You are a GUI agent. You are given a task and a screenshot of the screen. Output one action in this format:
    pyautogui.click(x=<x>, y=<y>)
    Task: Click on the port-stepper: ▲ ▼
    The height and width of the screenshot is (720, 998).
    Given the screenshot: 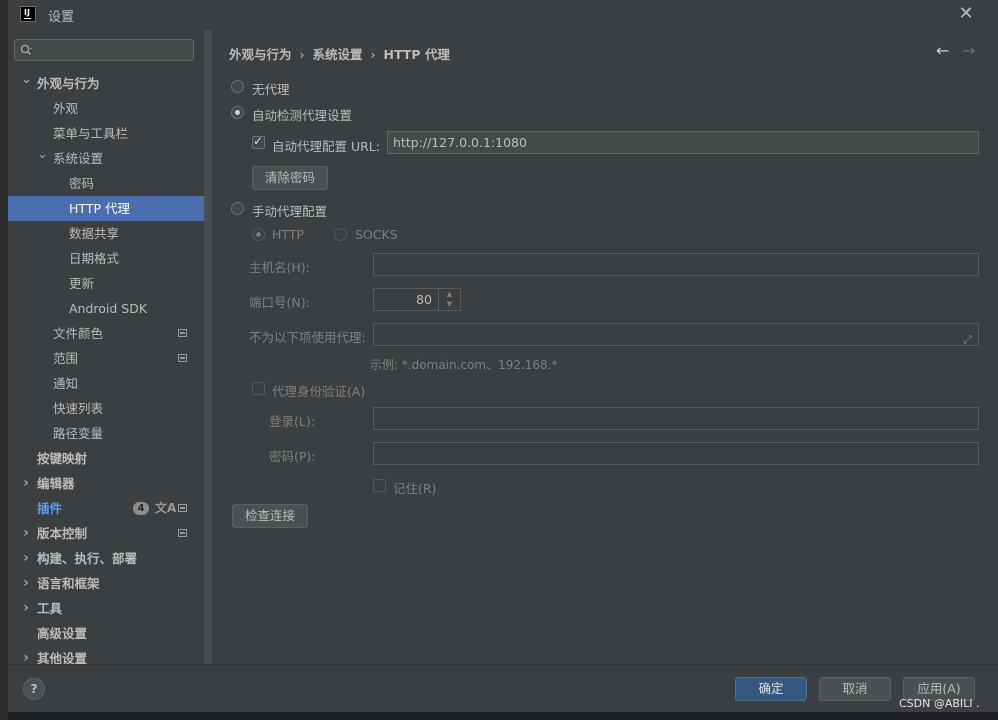 What is the action you would take?
    pyautogui.click(x=449, y=299)
    